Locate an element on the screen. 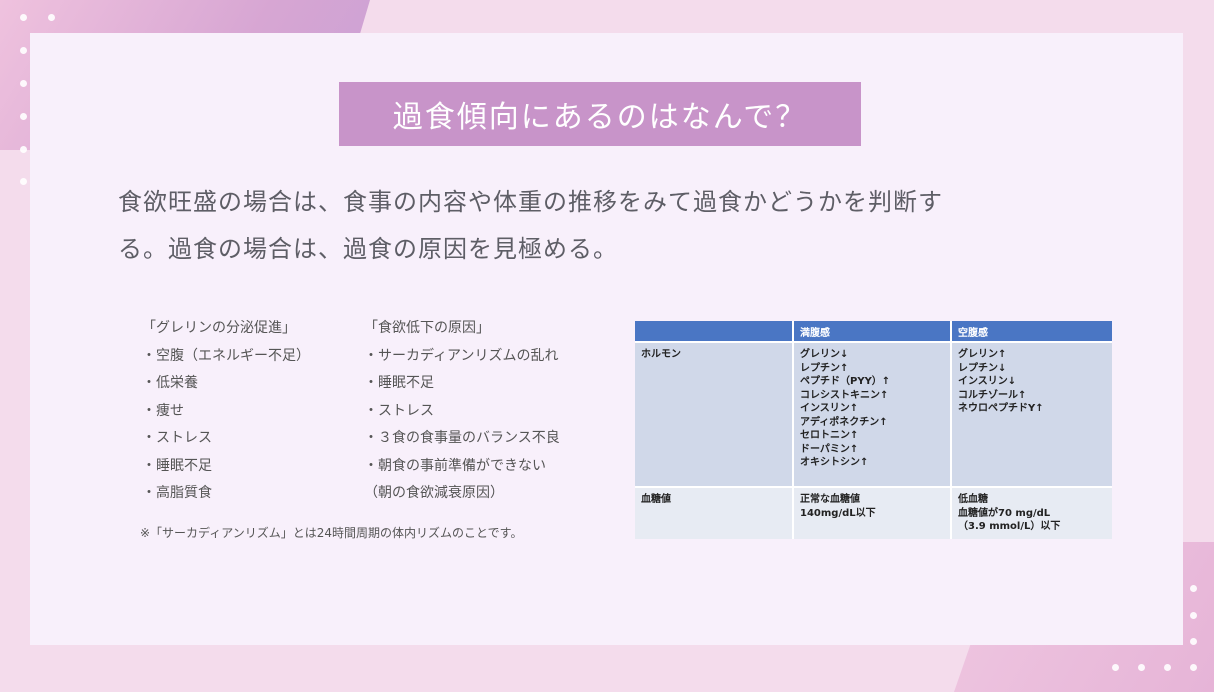 The image size is (1214, 692). table-header-cell is located at coordinates (714, 331).